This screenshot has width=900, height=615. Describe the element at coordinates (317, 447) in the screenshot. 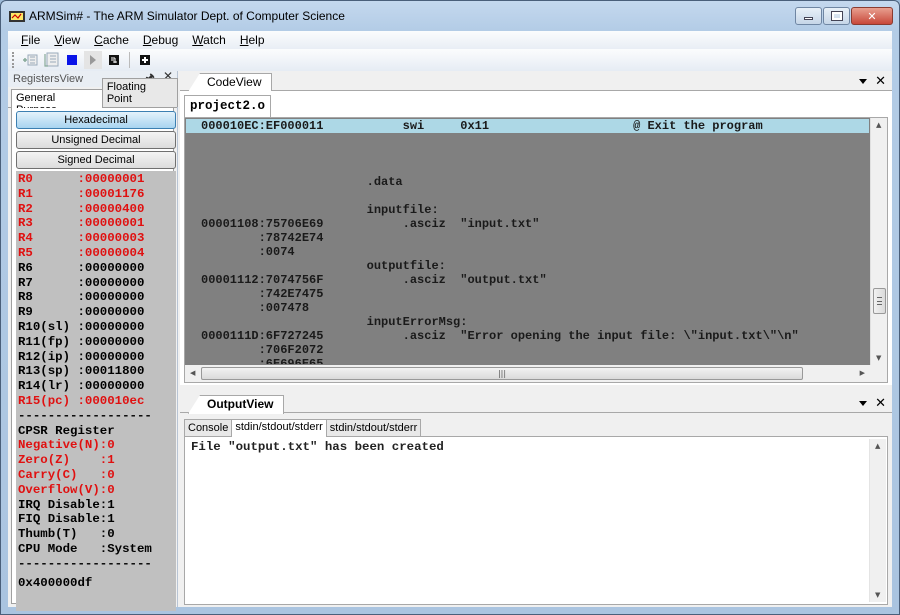

I see `output-text: File "output.txt" has been created` at that location.